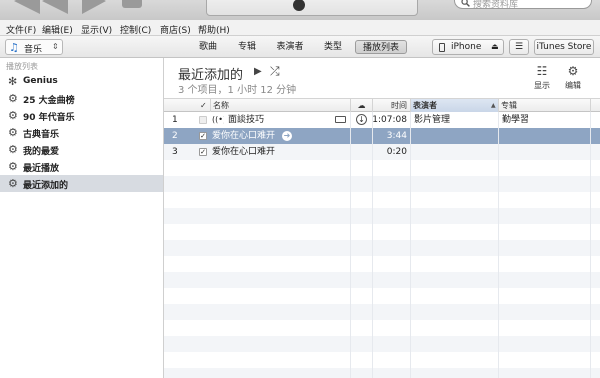 The width and height of the screenshot is (600, 378). I want to click on library-label: 音乐, so click(33, 50).